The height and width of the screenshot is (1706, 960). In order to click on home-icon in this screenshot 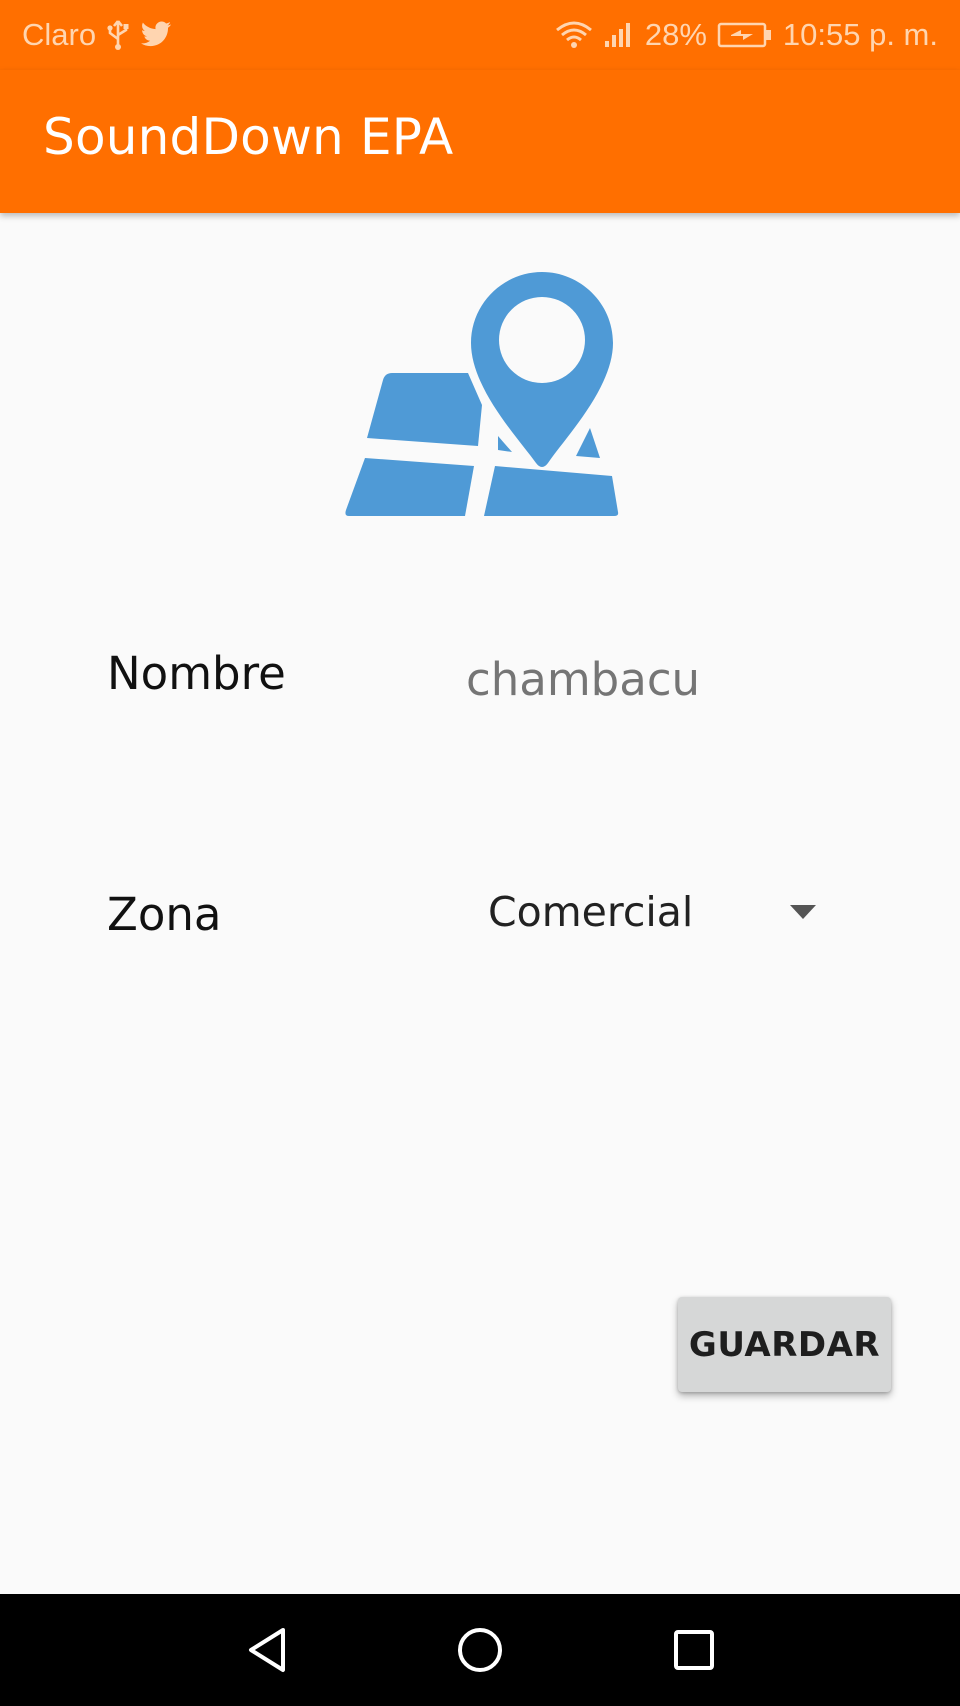, I will do `click(480, 1650)`.